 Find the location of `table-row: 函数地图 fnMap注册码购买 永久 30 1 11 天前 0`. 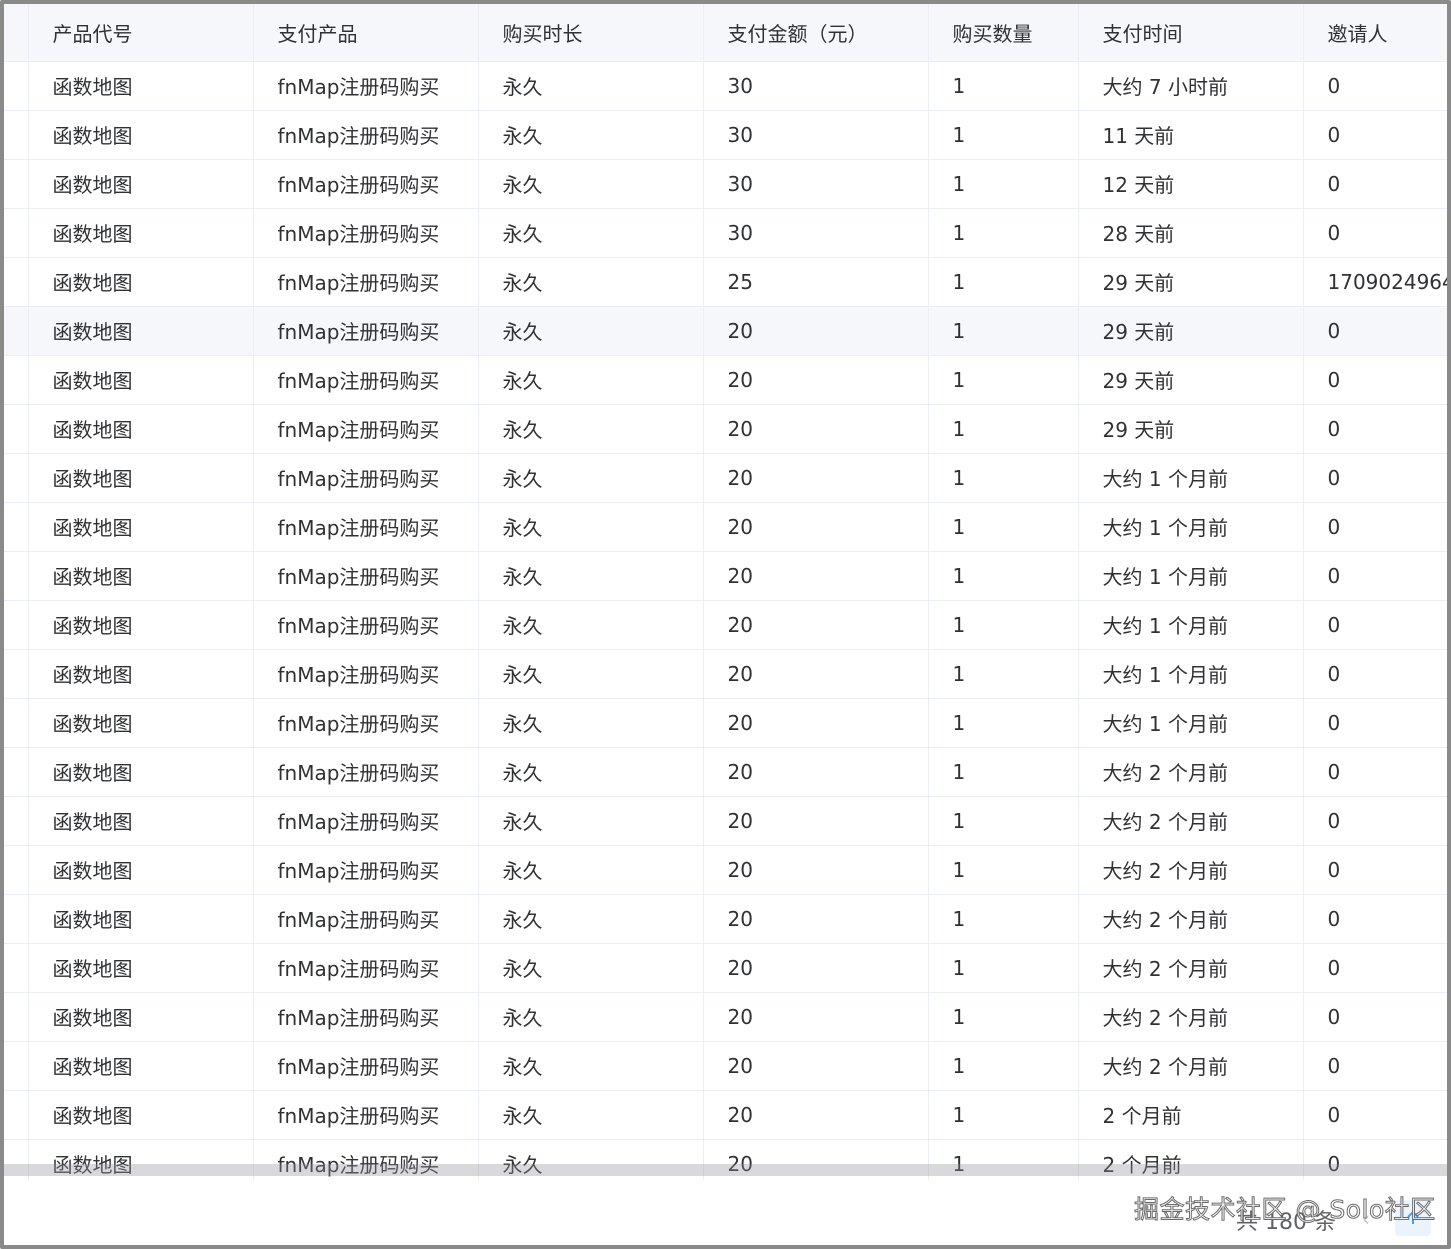

table-row: 函数地图 fnMap注册码购买 永久 30 1 11 天前 0 is located at coordinates (725, 135).